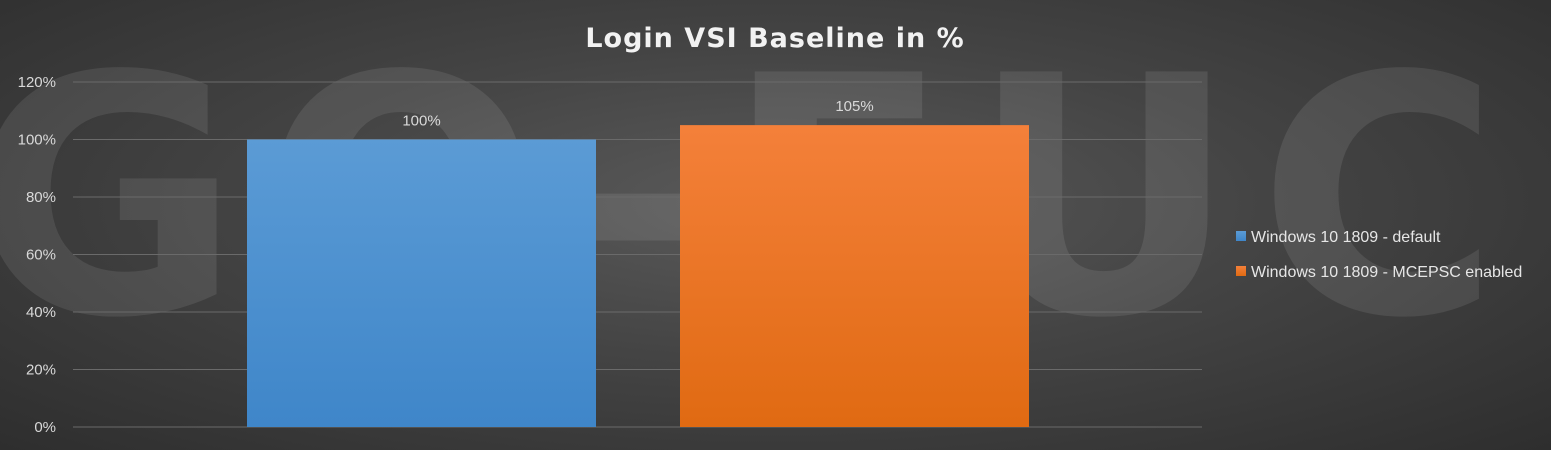 This screenshot has width=1551, height=450. I want to click on y-tick-label: 20%, so click(41, 370).